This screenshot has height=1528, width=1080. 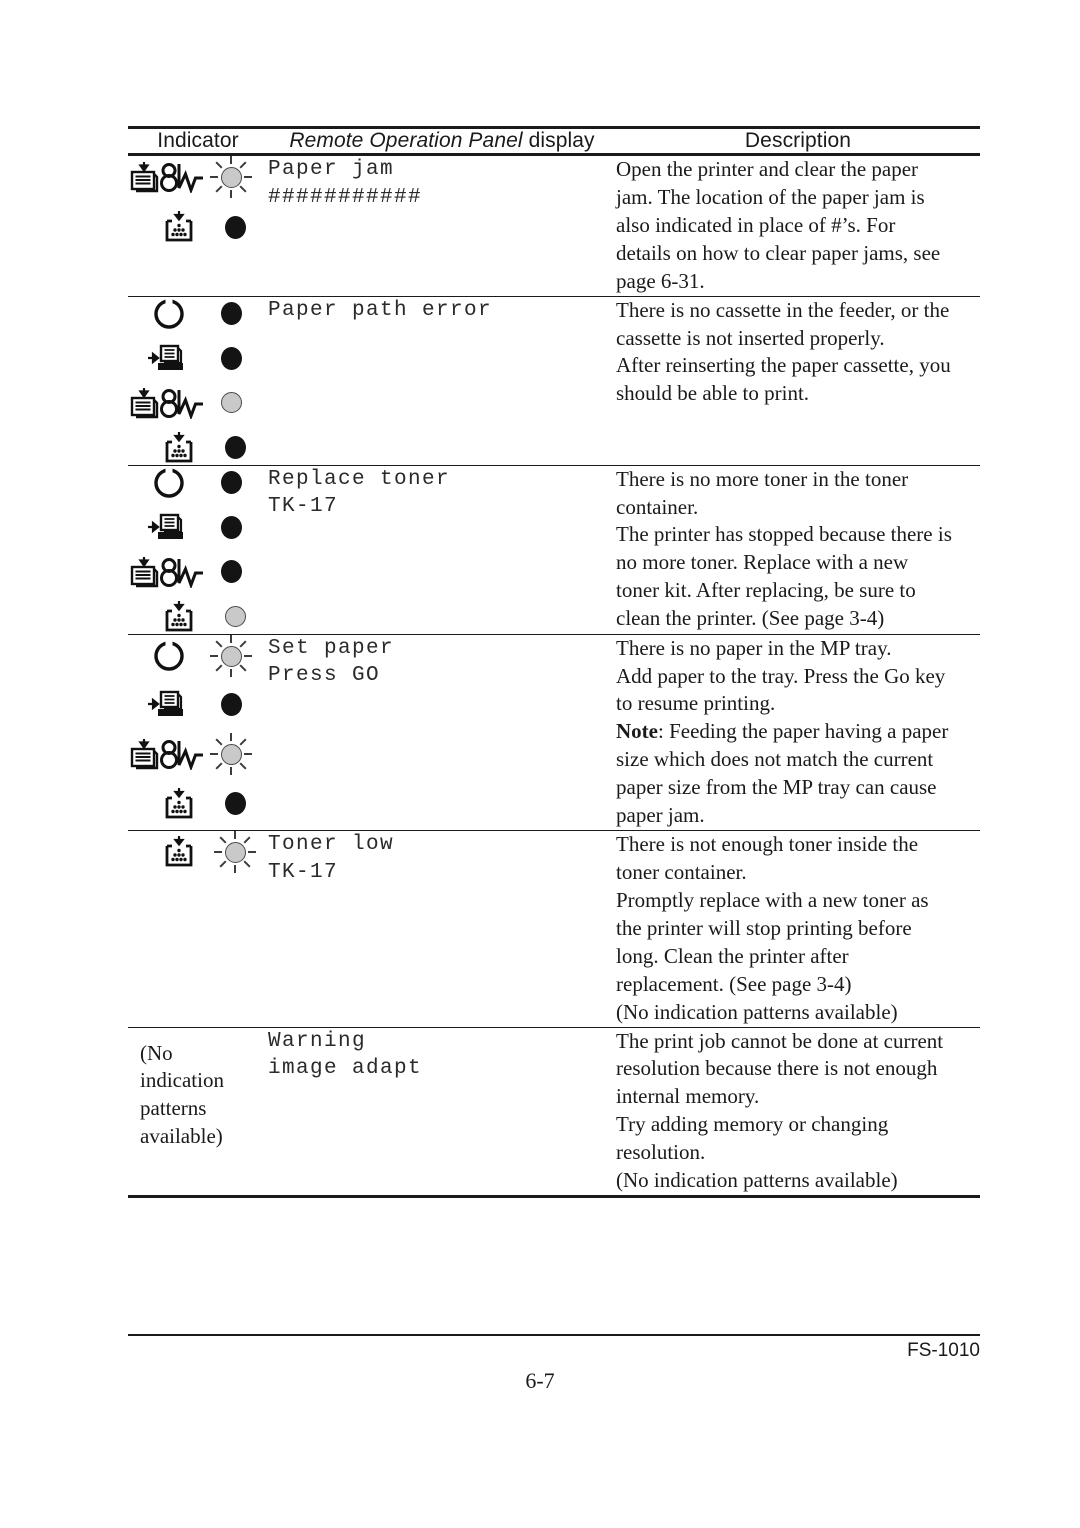 I want to click on panel-display-cell: Paper path error, so click(x=442, y=380).